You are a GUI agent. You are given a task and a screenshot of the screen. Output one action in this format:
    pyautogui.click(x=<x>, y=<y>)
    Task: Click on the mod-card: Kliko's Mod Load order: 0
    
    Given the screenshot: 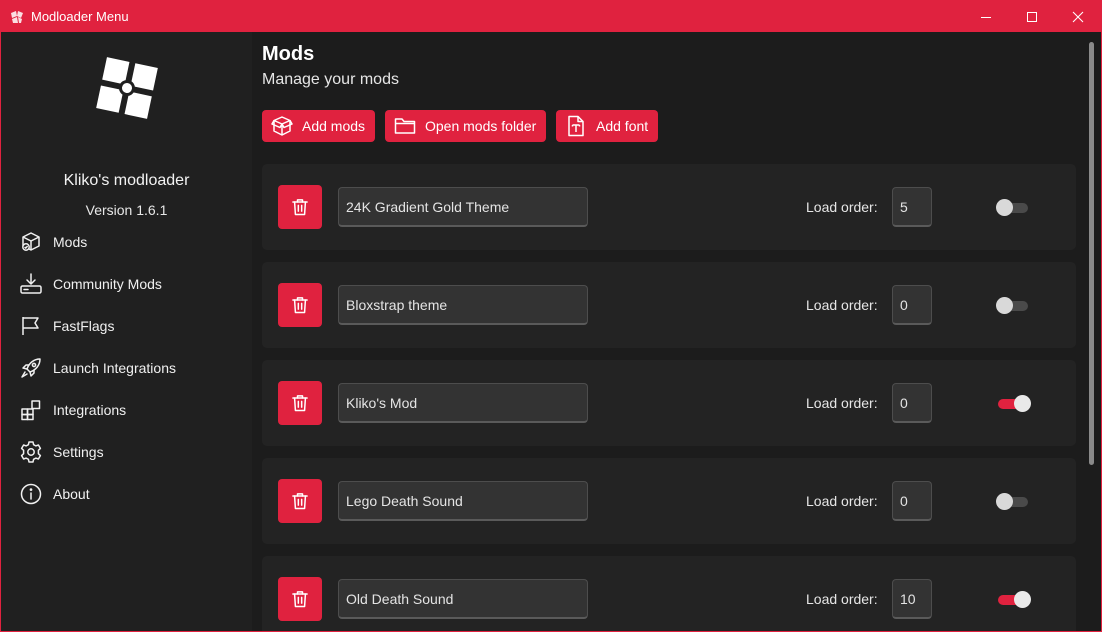 What is the action you would take?
    pyautogui.click(x=669, y=403)
    